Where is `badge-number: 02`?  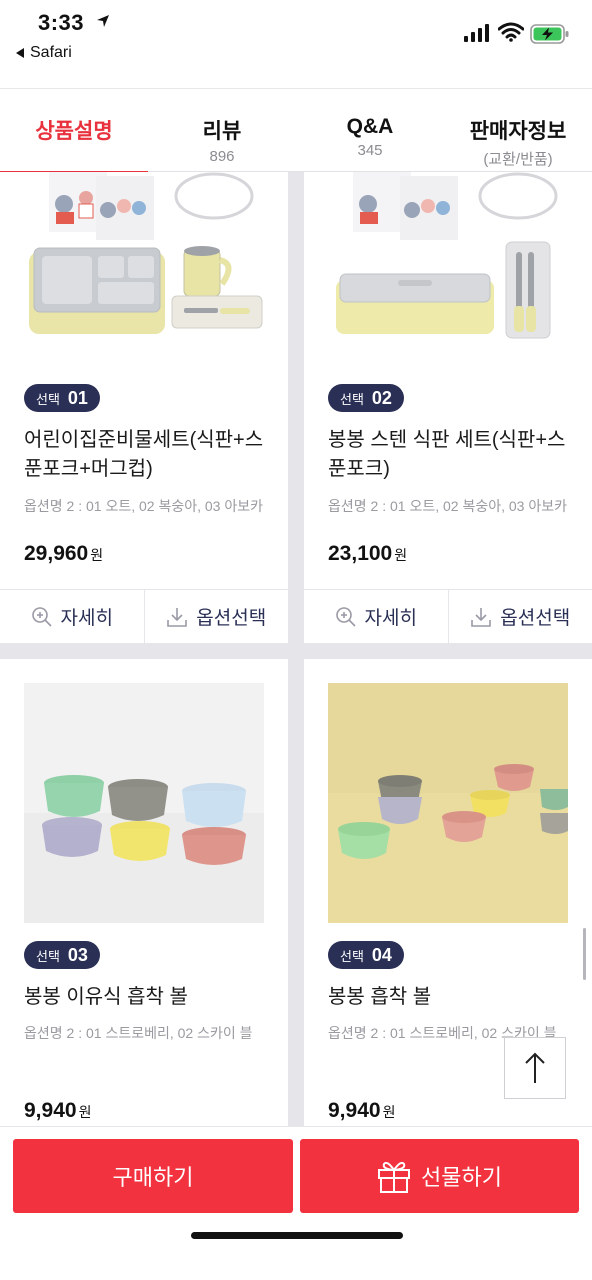 badge-number: 02 is located at coordinates (381, 397).